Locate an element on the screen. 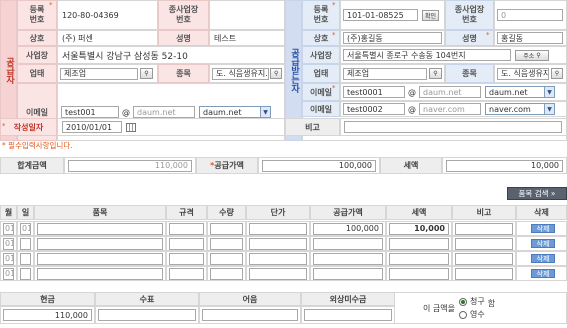 This screenshot has width=567, height=328. supplier-email-id: test001 is located at coordinates (90, 112).